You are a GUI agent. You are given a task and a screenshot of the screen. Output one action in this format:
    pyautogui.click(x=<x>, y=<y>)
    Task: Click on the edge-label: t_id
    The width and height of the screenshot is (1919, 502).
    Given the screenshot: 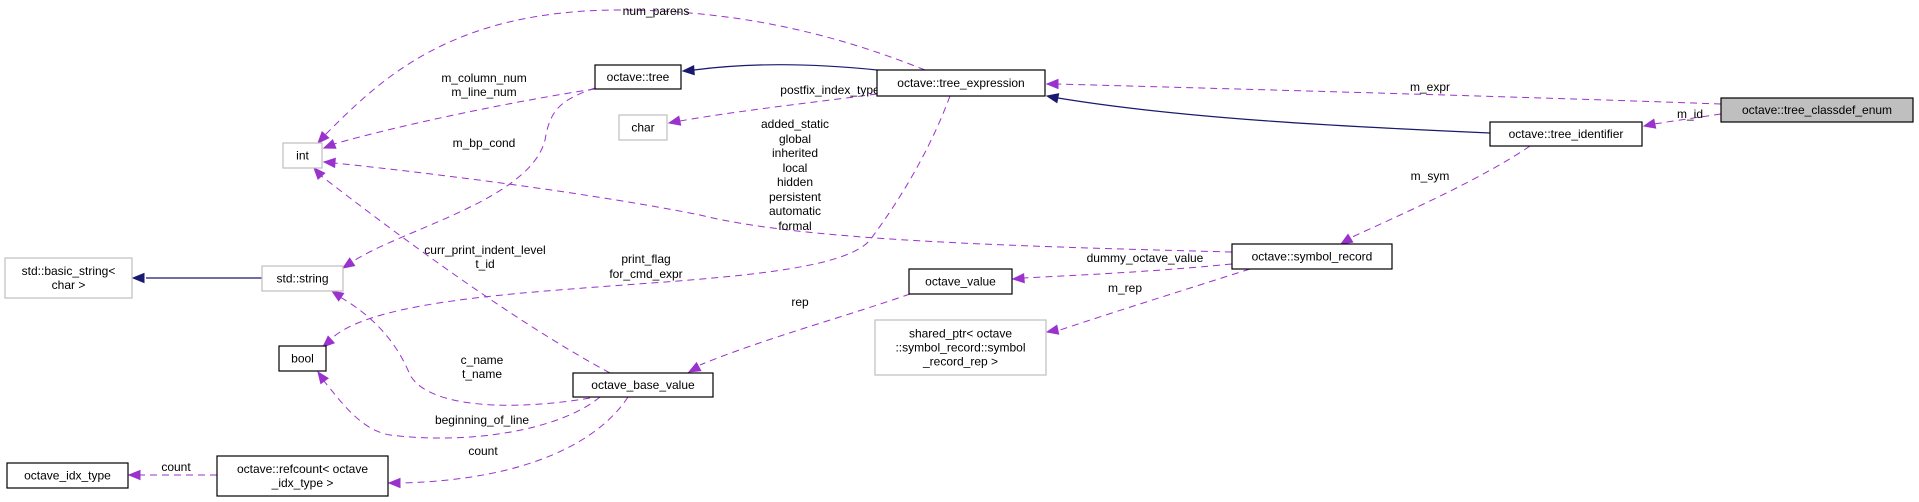 What is the action you would take?
    pyautogui.click(x=484, y=264)
    